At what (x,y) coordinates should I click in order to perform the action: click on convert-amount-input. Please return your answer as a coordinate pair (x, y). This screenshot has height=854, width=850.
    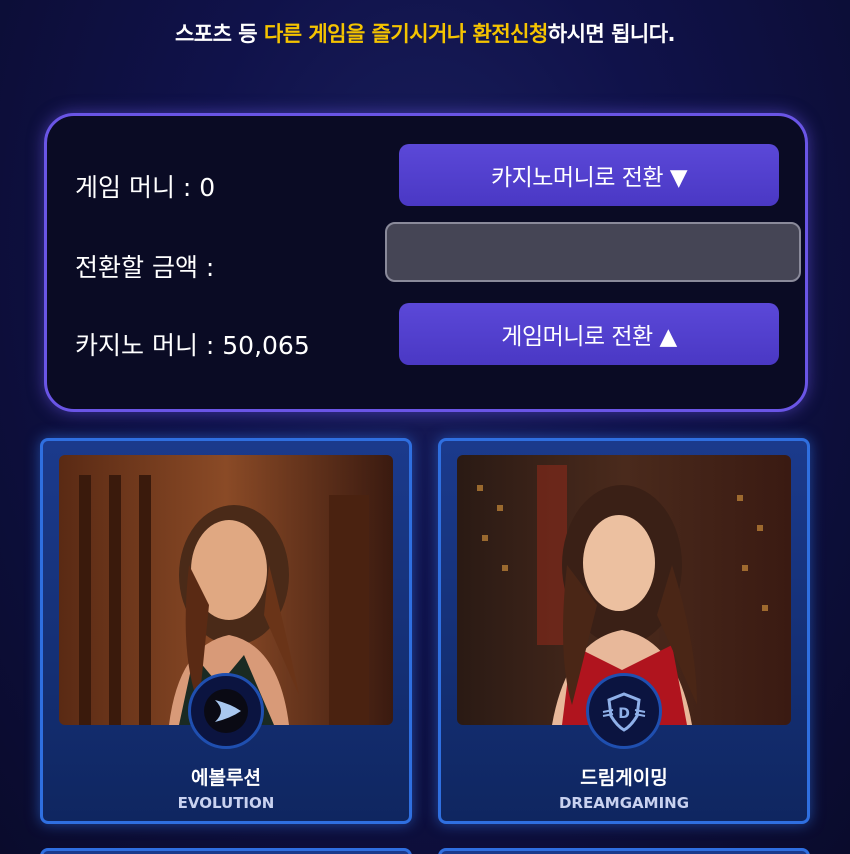
    Looking at the image, I should click on (593, 252).